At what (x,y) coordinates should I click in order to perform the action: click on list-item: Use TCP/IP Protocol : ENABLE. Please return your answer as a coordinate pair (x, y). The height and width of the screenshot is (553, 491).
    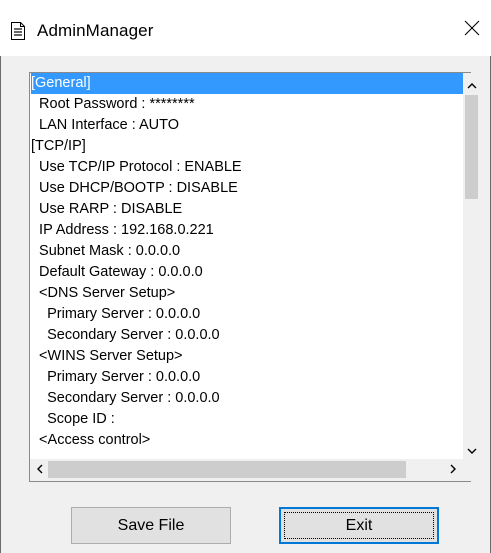
    Looking at the image, I should click on (247, 167).